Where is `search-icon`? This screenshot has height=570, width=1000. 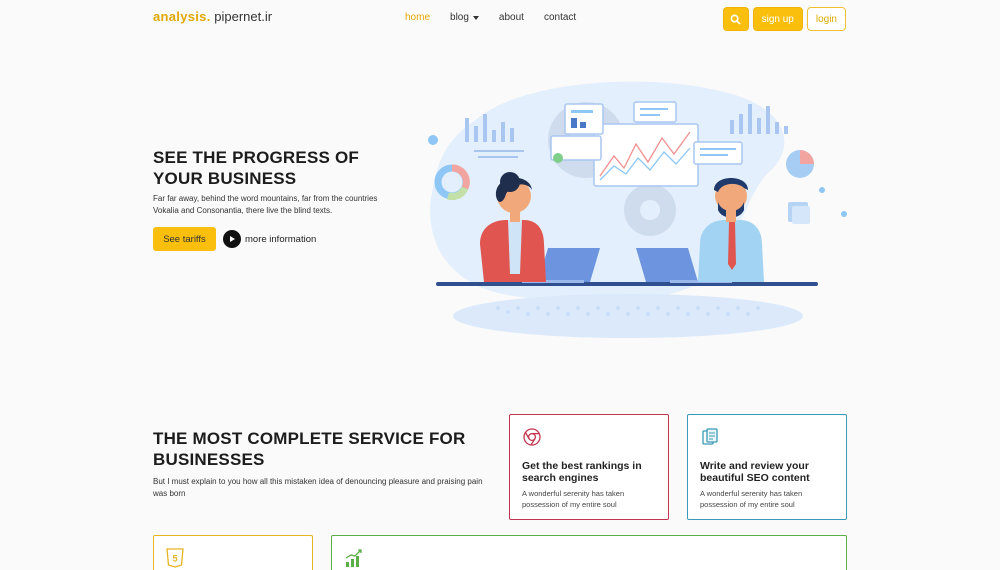 search-icon is located at coordinates (735, 19).